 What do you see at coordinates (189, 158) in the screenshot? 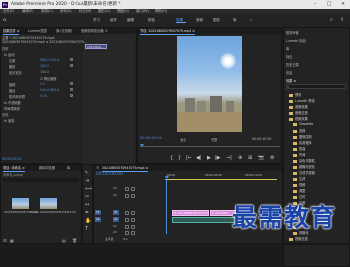
I see `go-to-in-icon: |←` at bounding box center [189, 158].